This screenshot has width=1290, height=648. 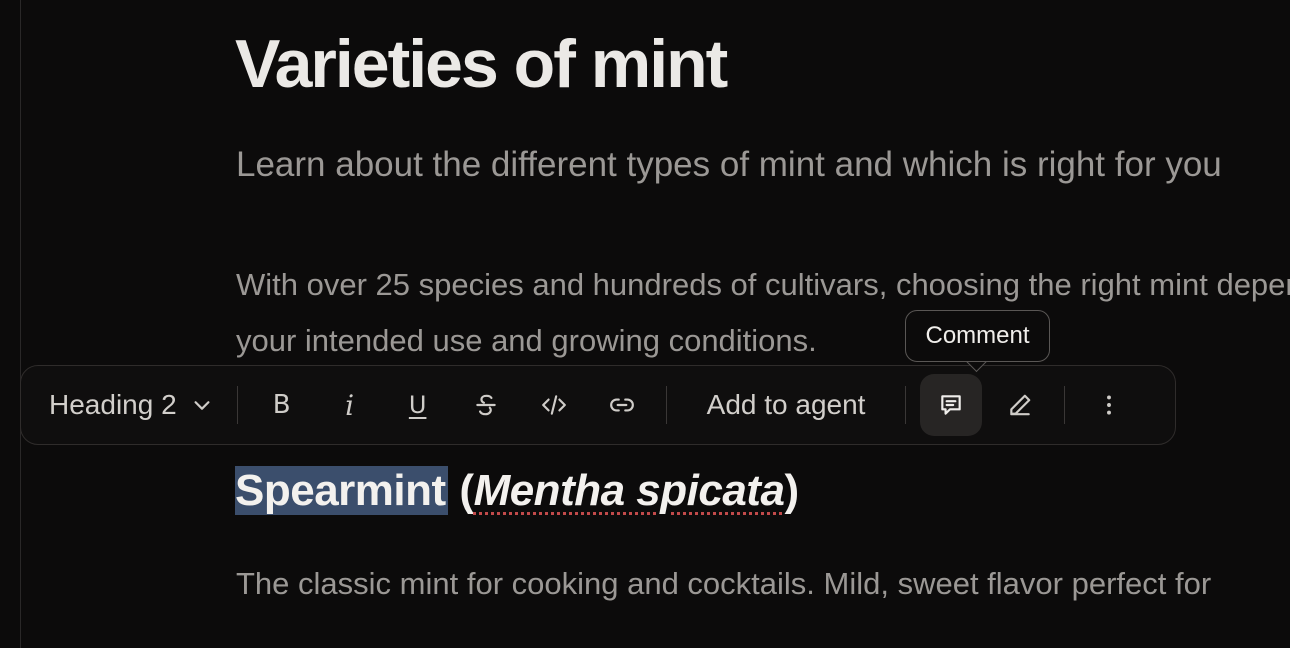 I want to click on add-to-agent-button: Add to agent, so click(x=786, y=405).